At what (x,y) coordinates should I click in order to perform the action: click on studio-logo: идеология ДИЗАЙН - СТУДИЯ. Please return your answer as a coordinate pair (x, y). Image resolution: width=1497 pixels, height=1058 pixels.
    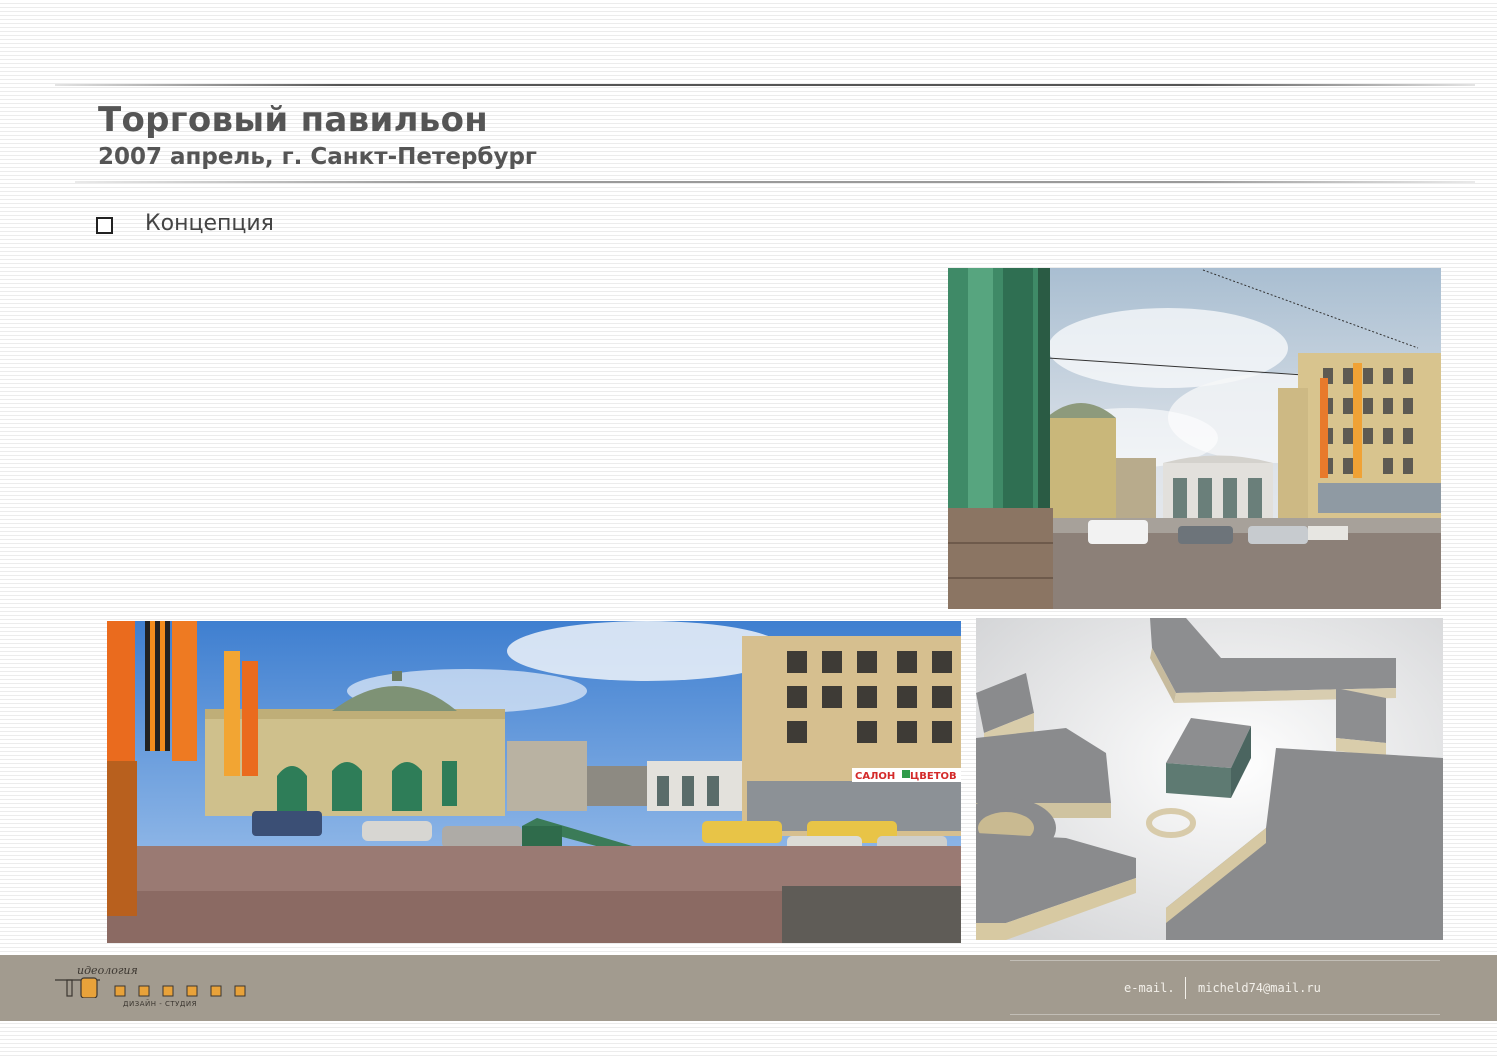
    Looking at the image, I should click on (160, 987).